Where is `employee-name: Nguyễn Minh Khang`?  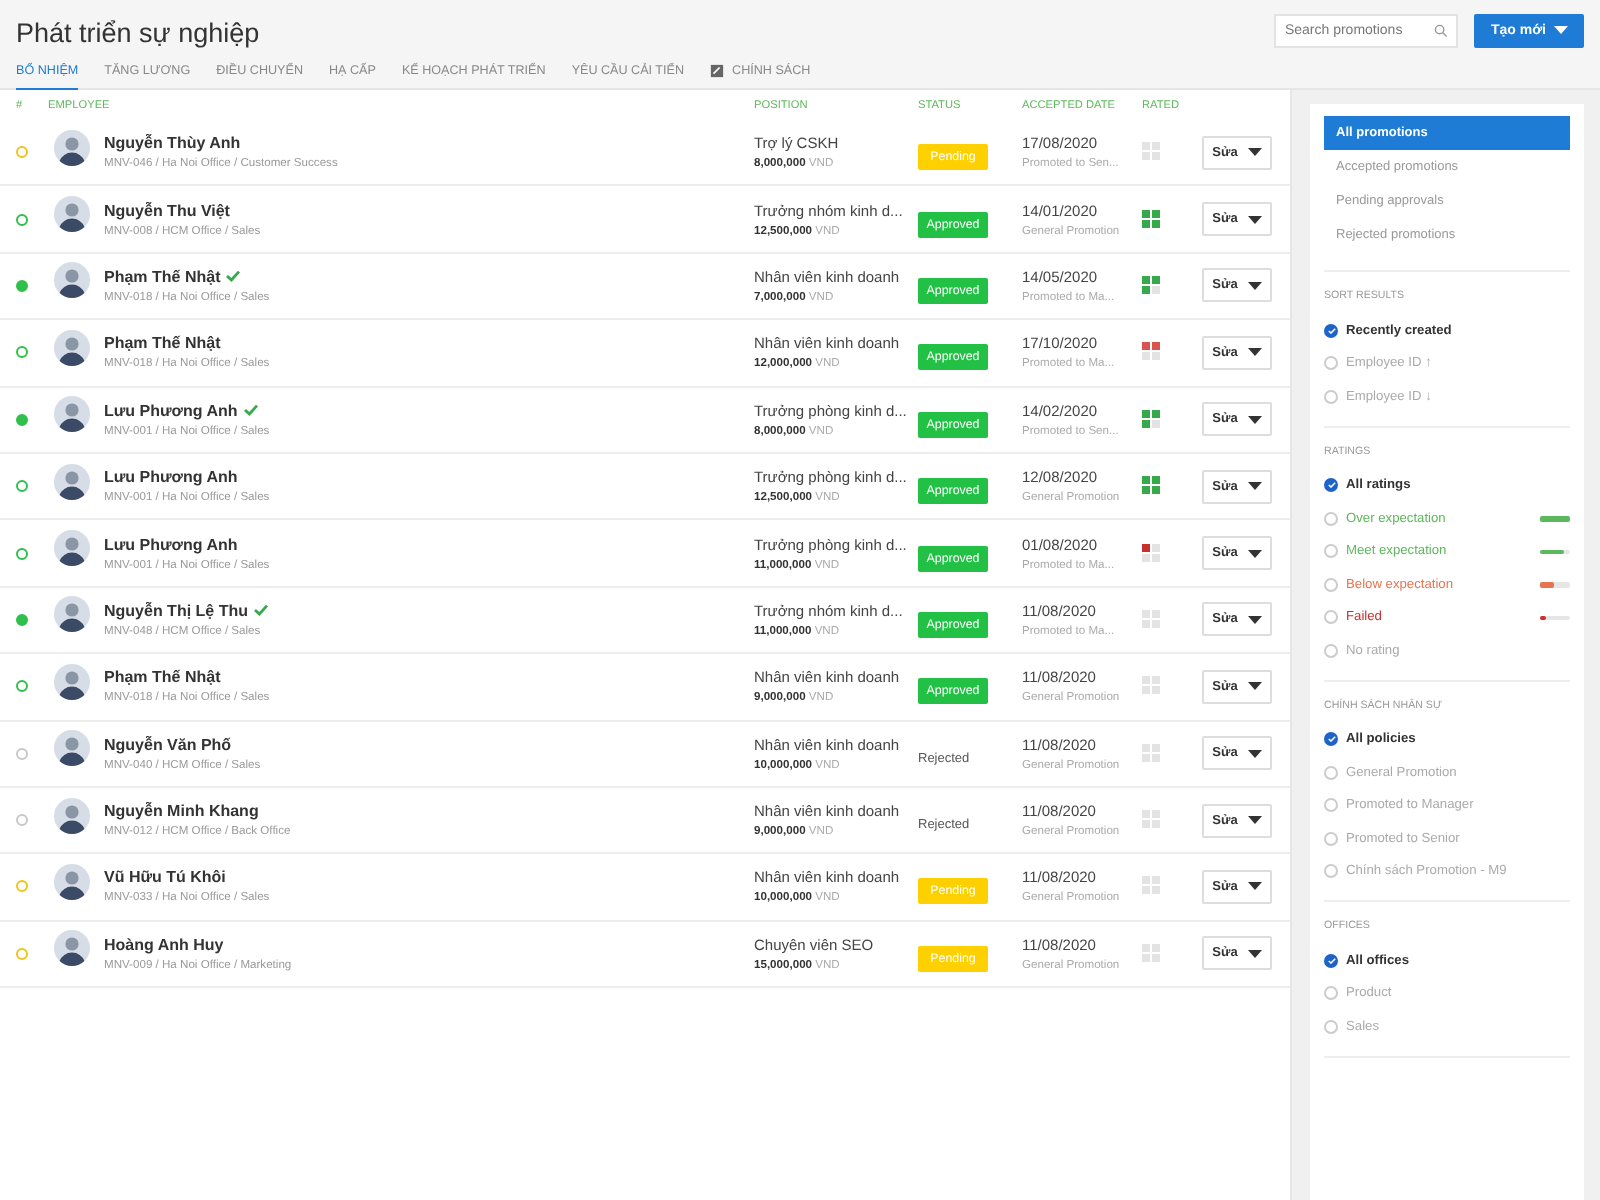 employee-name: Nguyễn Minh Khang is located at coordinates (181, 811).